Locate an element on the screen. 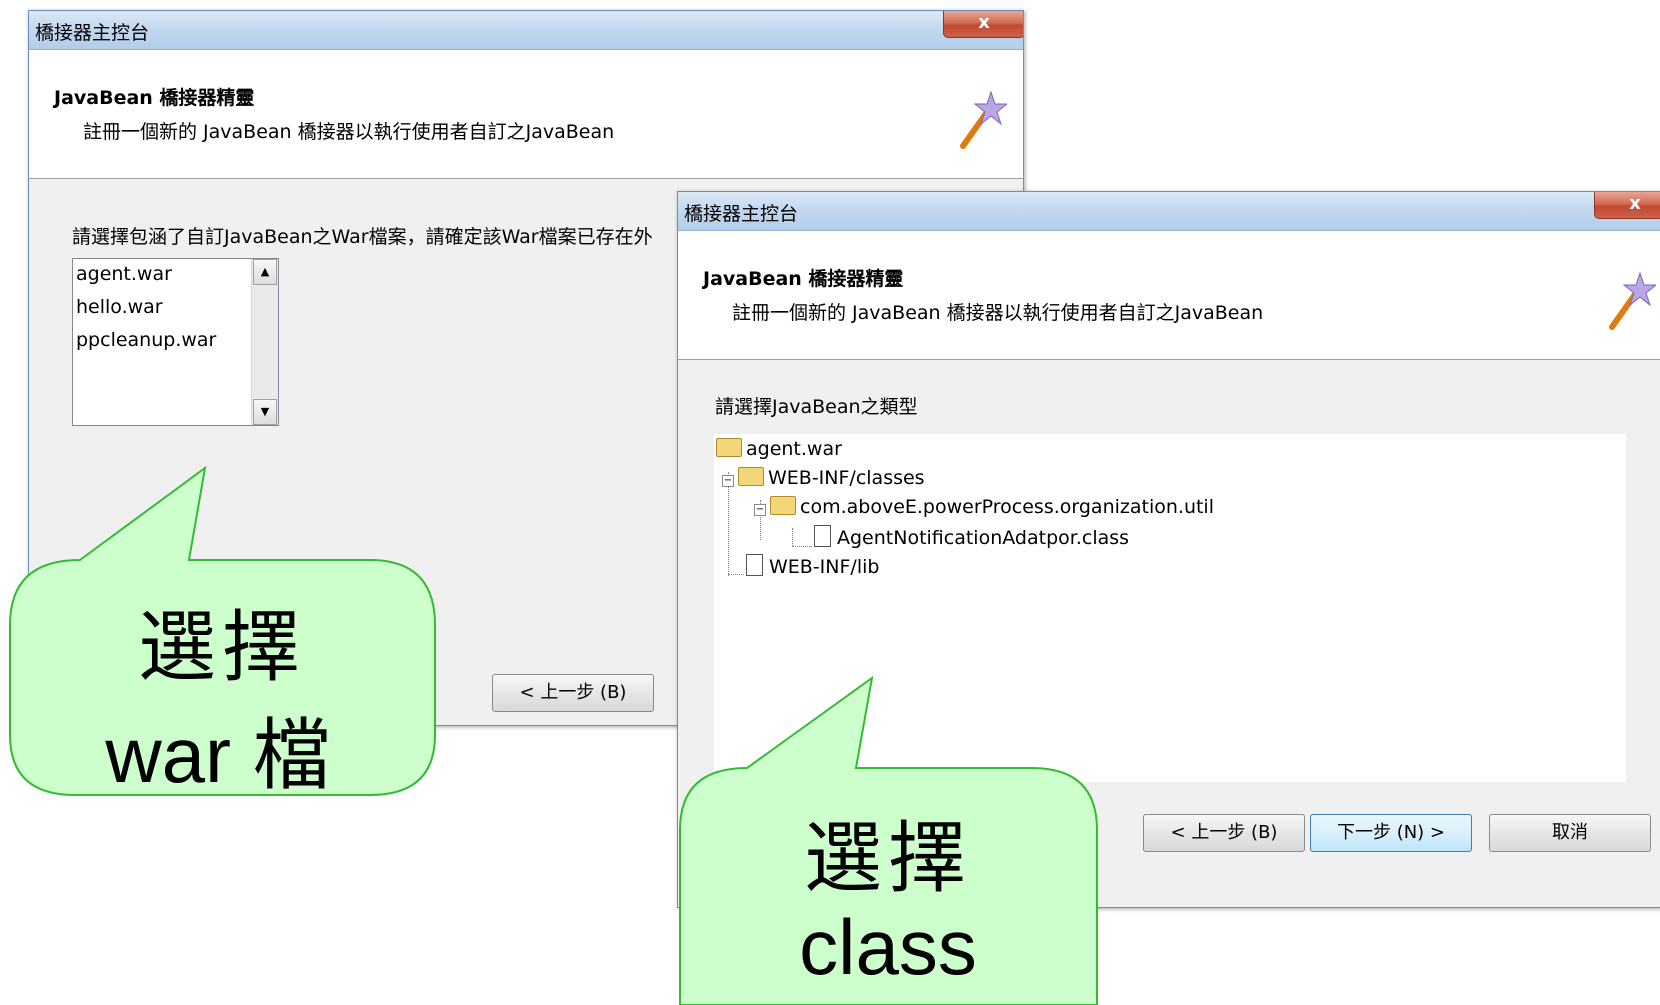 This screenshot has height=1005, width=1660. scroll-up-icon: ▲ is located at coordinates (265, 272).